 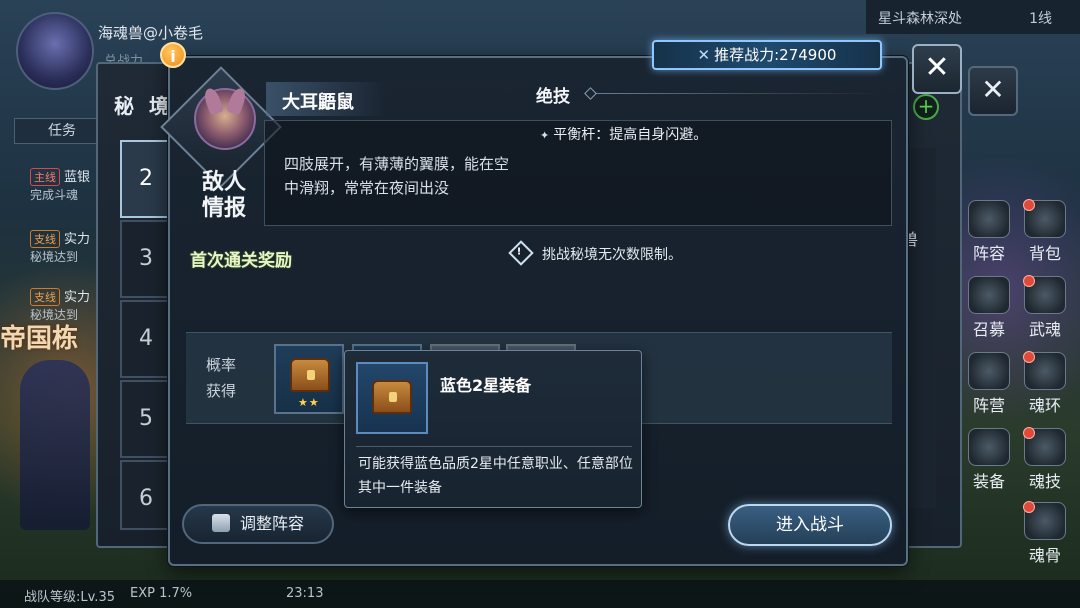 What do you see at coordinates (988, 329) in the screenshot?
I see `menu-label: 召募` at bounding box center [988, 329].